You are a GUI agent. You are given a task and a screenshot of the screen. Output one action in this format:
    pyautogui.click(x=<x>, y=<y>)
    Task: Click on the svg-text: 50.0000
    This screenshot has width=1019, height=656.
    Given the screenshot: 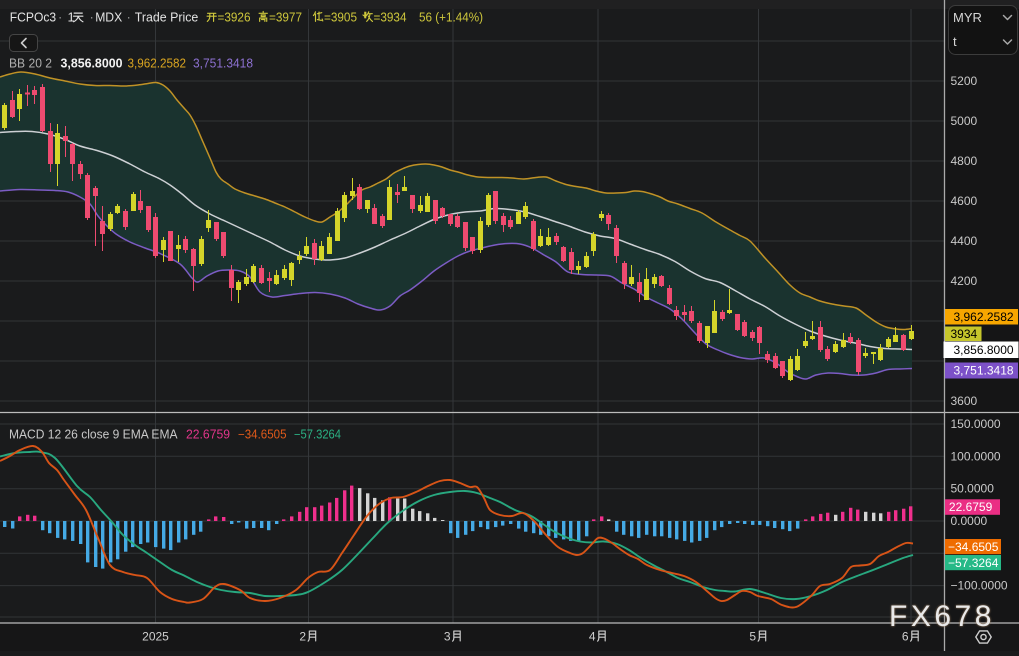 What is the action you would take?
    pyautogui.click(x=973, y=489)
    